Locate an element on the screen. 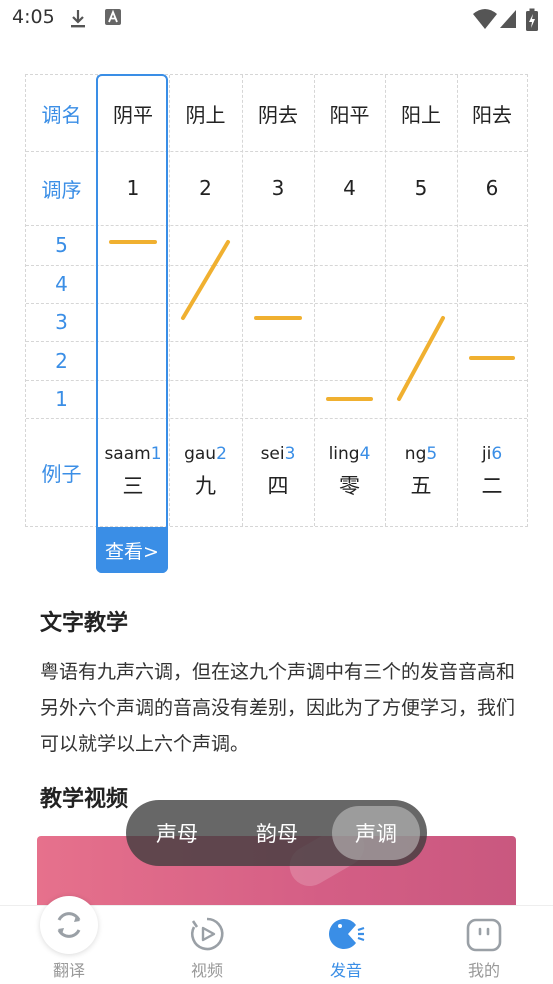  pronounce-icon is located at coordinates (346, 936).